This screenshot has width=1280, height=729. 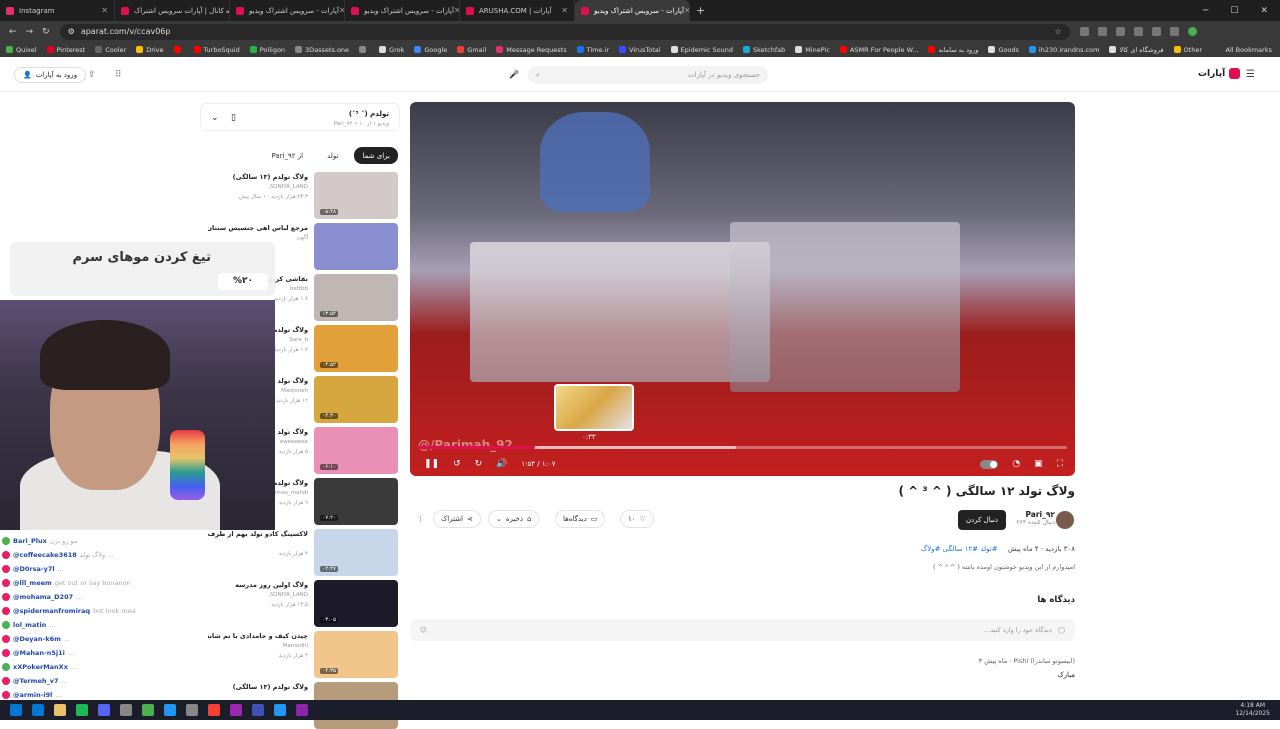 I want to click on progress-bar, so click(x=742, y=447).